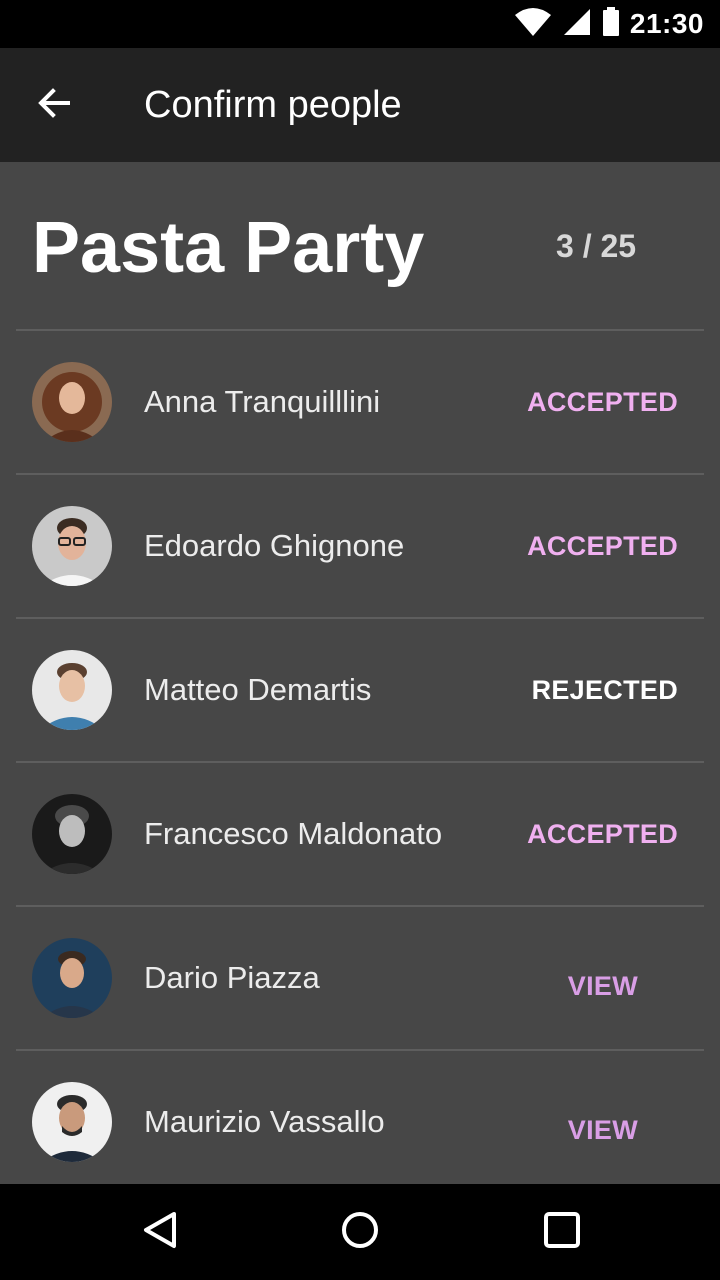 The image size is (720, 1280). I want to click on page-title: Confirm people, so click(273, 105).